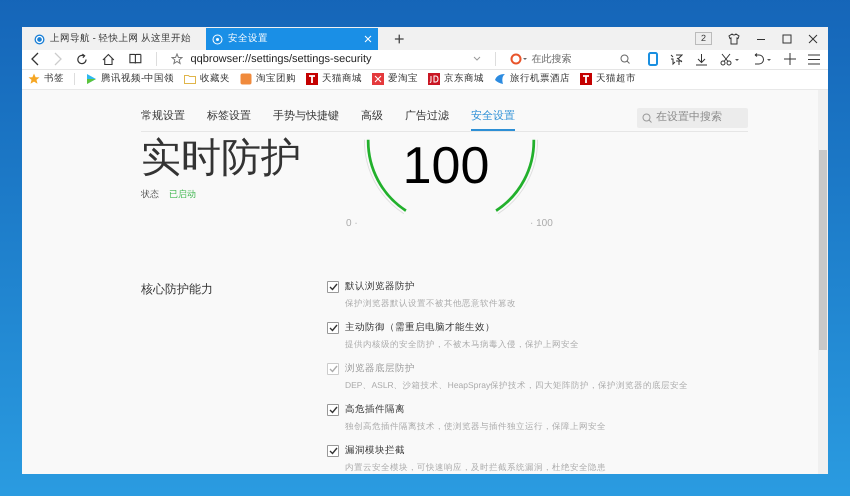 This screenshot has width=850, height=496. Describe the element at coordinates (268, 79) in the screenshot. I see `bookmark-item: 淘宝团购` at that location.